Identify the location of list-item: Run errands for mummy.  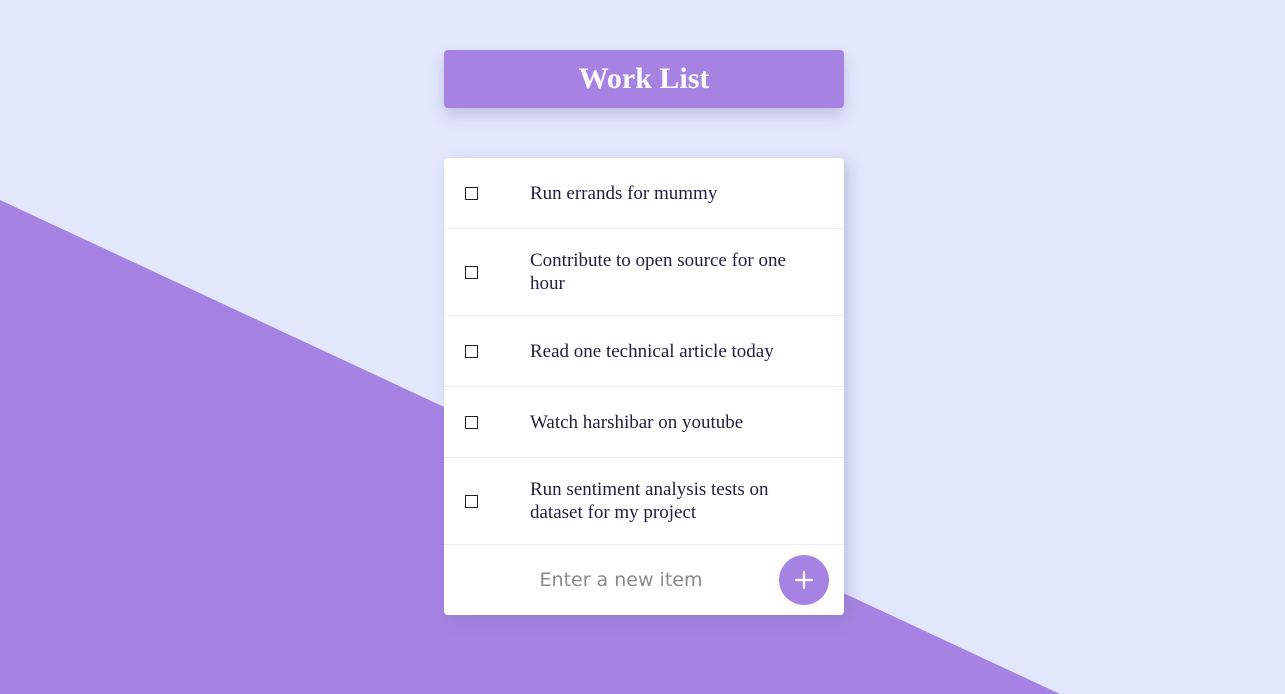
(644, 193).